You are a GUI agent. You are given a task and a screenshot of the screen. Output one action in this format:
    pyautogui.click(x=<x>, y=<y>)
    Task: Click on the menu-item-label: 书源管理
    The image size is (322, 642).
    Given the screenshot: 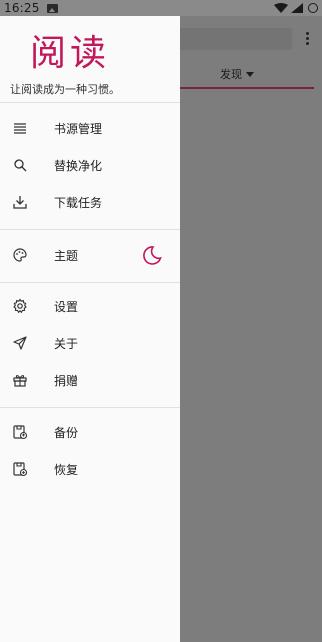 What is the action you would take?
    pyautogui.click(x=78, y=128)
    